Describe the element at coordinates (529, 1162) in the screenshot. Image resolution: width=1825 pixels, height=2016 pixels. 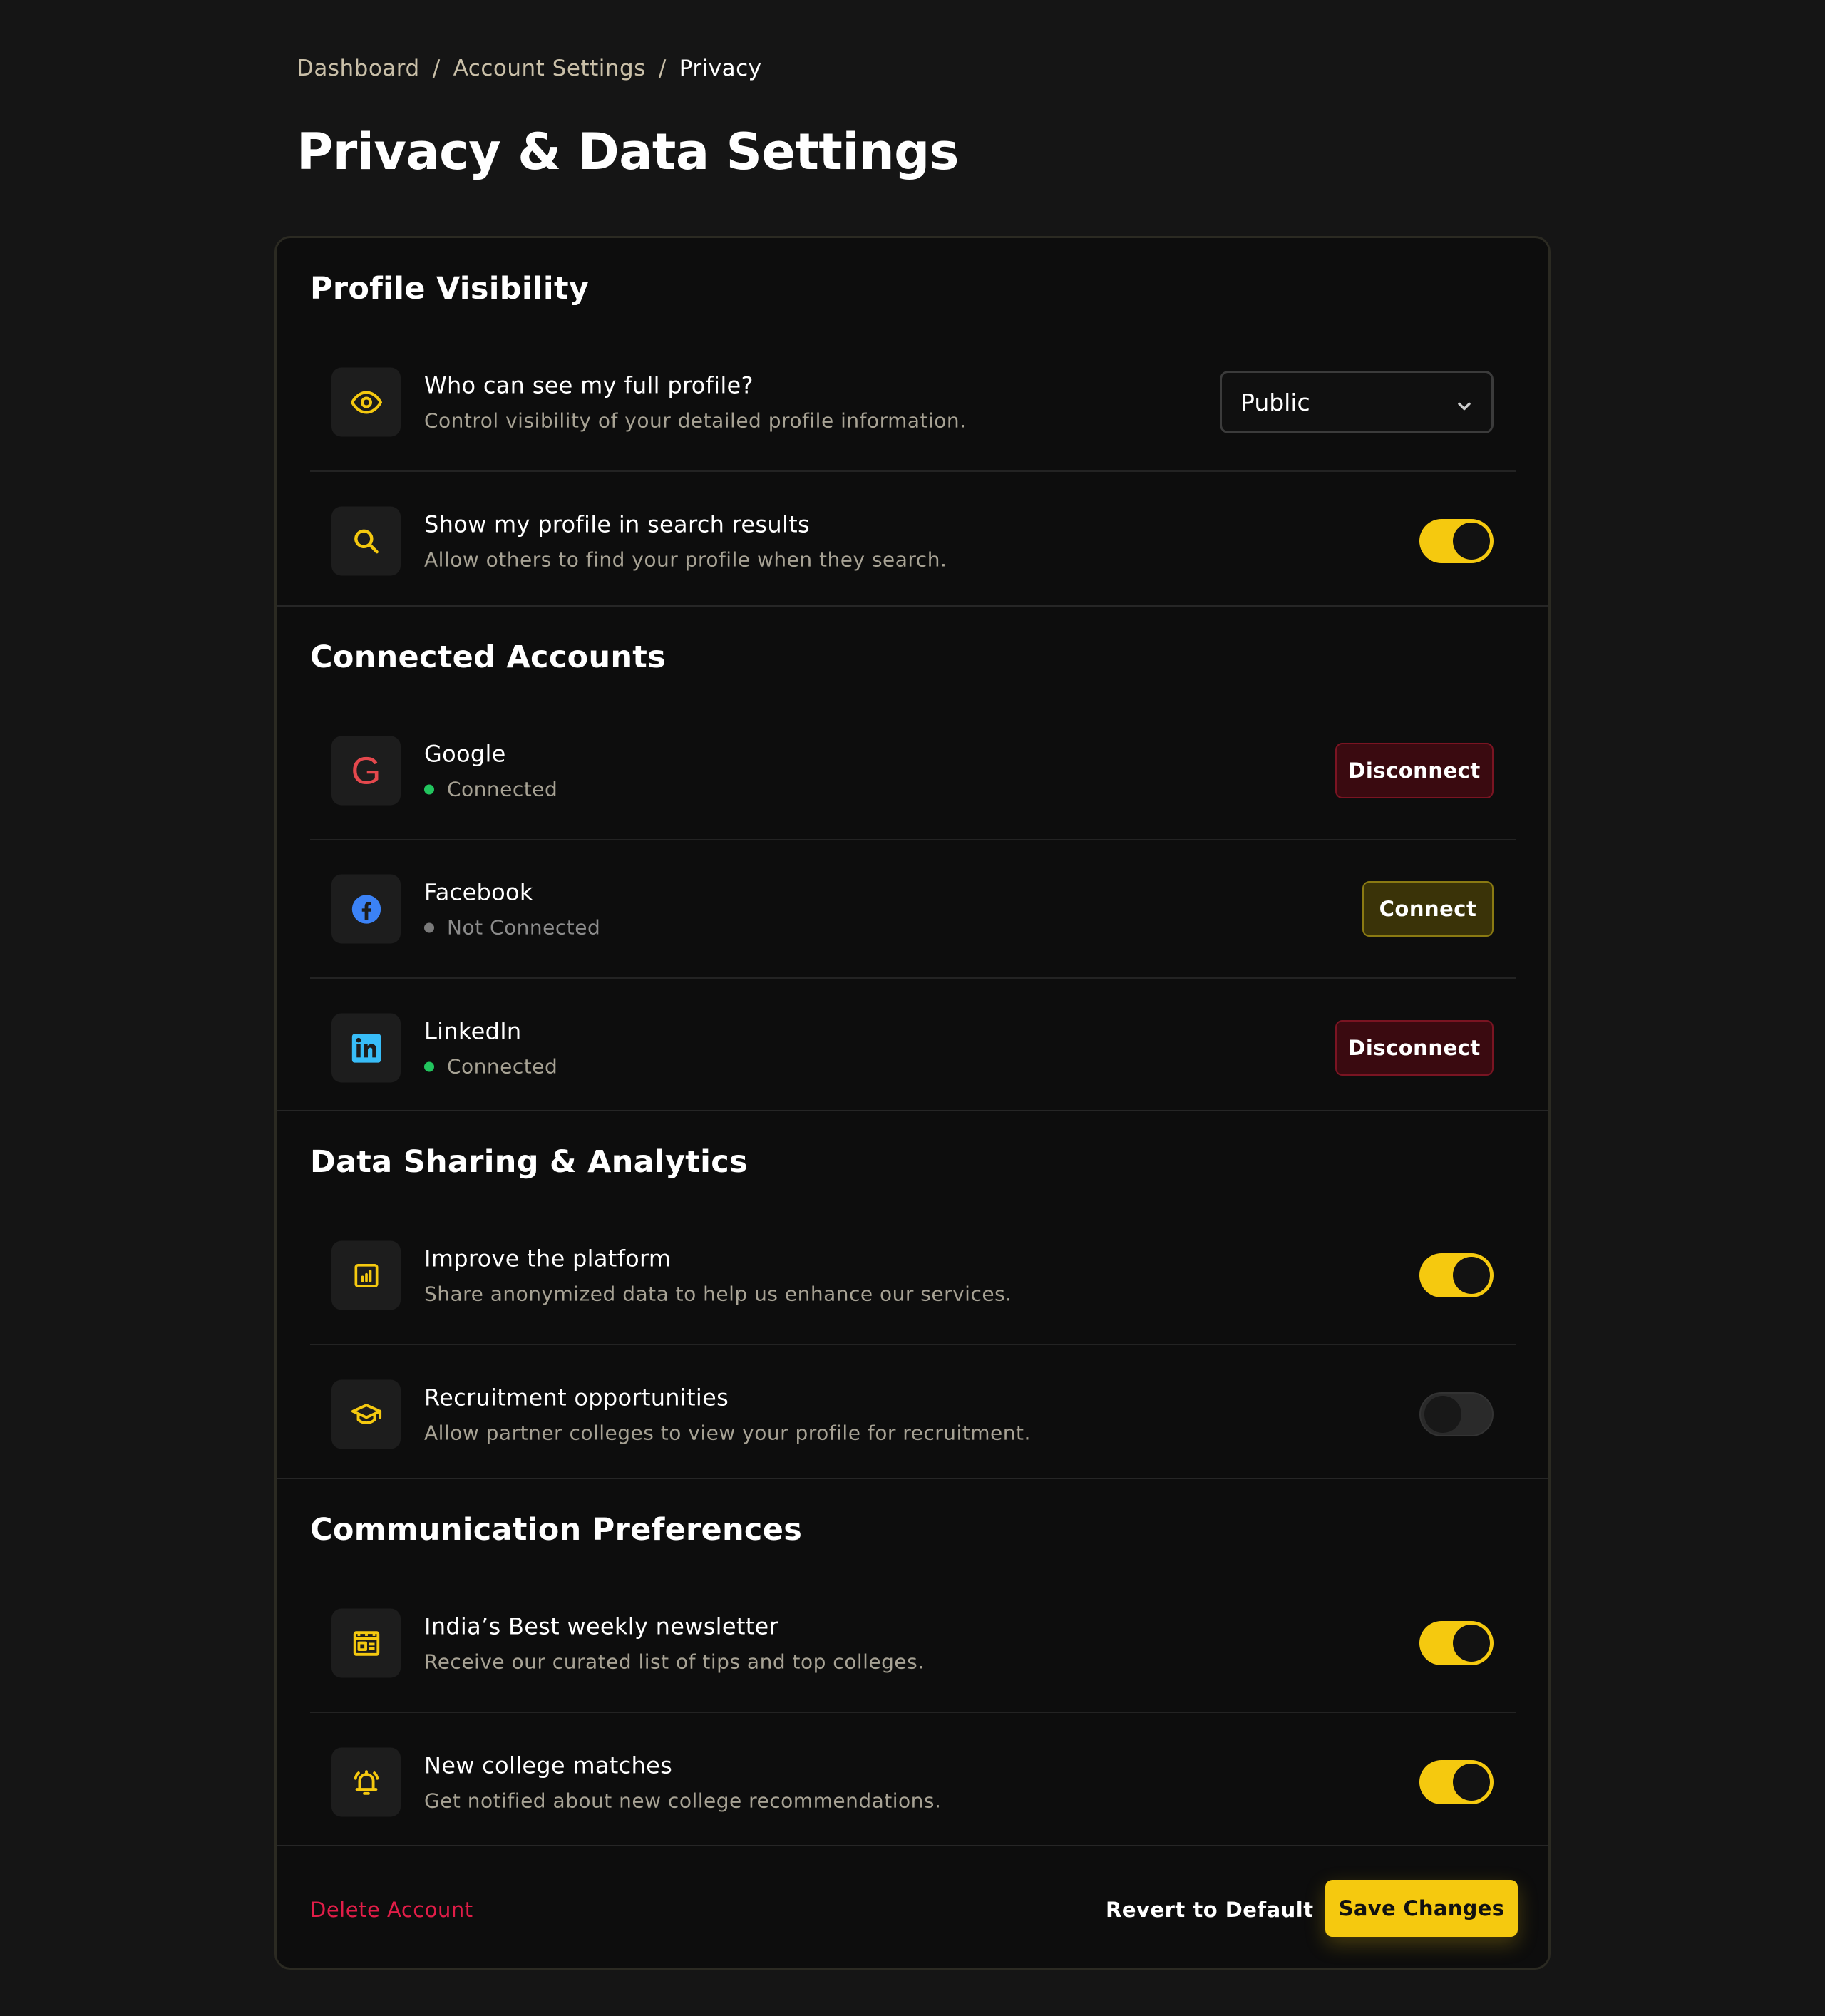
I see `section-title: Data Sharing & Analytics` at that location.